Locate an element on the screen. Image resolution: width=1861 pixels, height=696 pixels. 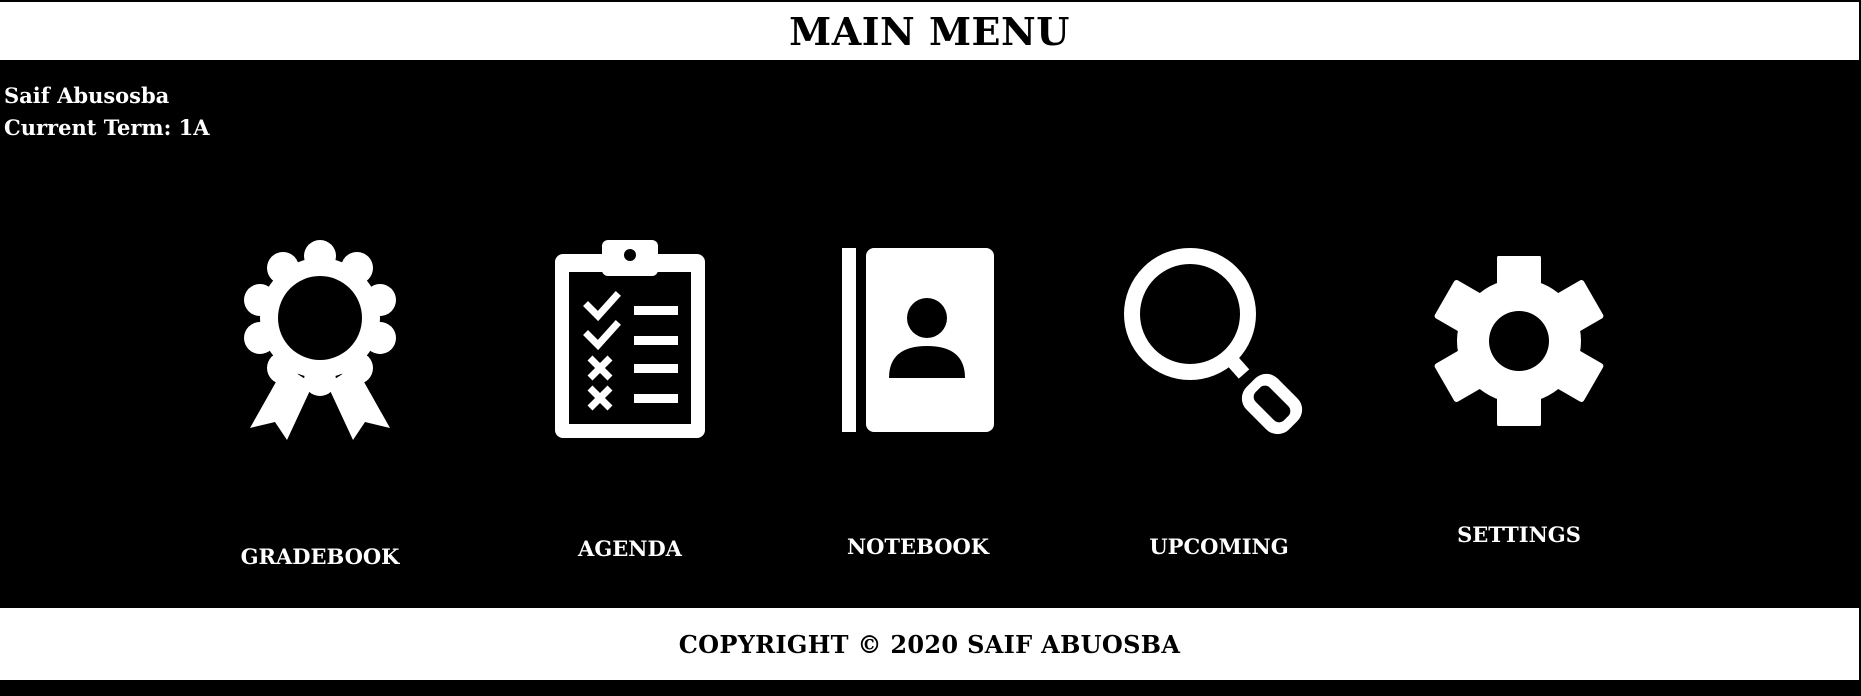
menu-item-agenda: AGENDA is located at coordinates (630, 405).